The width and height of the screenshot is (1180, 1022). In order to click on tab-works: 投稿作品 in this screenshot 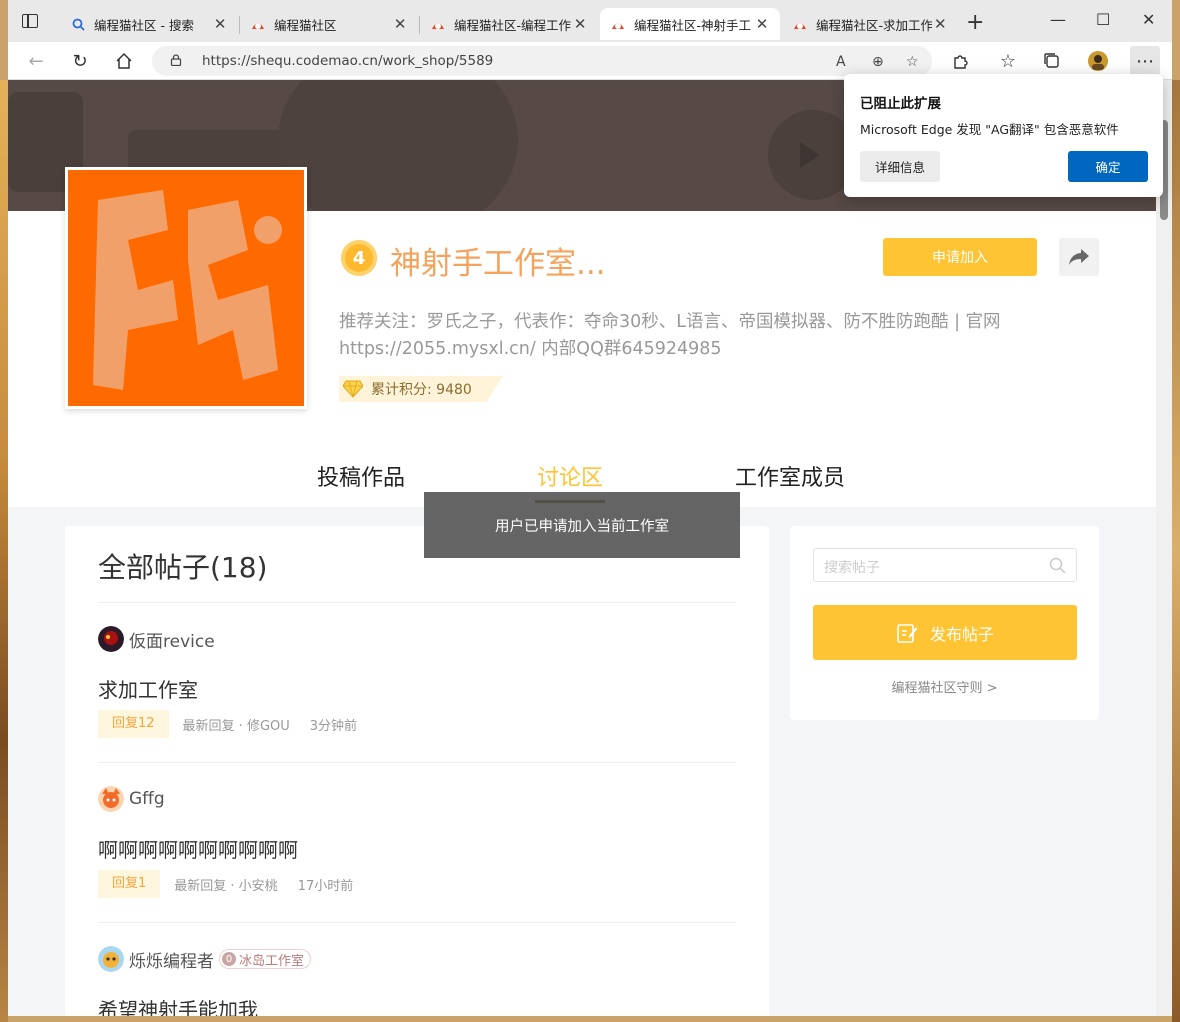, I will do `click(361, 476)`.